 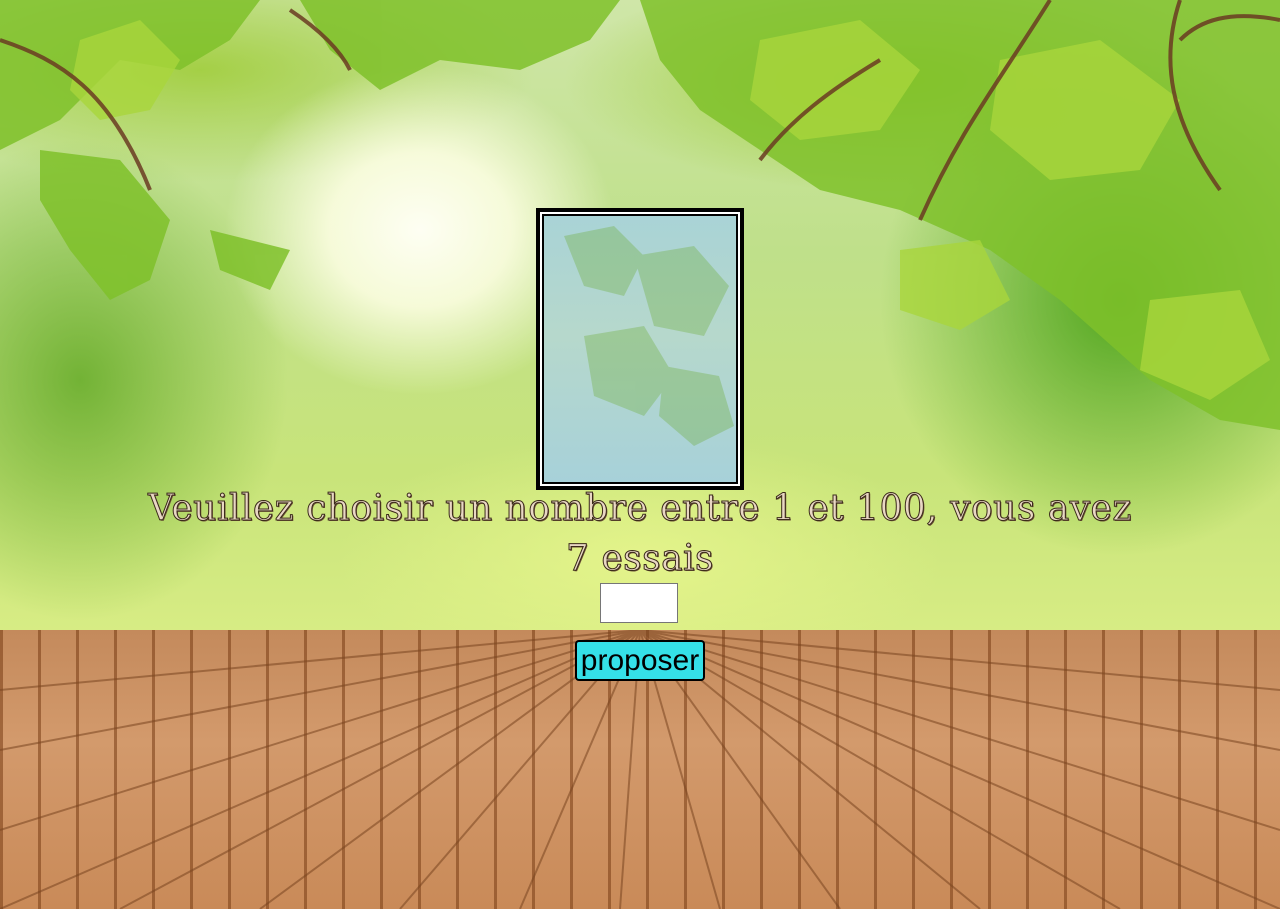 I want to click on leaf-reflection-decoration, so click(x=649, y=336).